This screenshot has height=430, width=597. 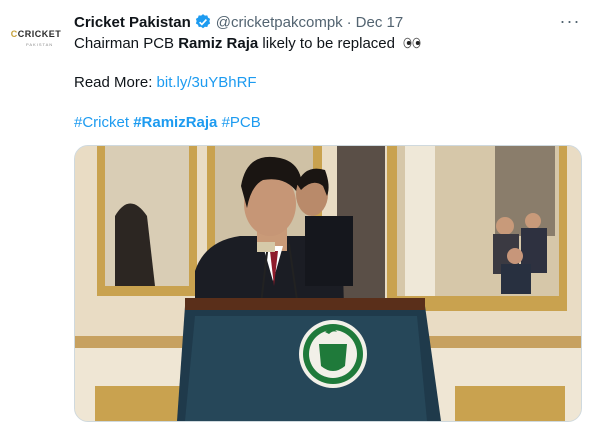 What do you see at coordinates (101, 122) in the screenshot?
I see `hashtag-cricket: #Cricket` at bounding box center [101, 122].